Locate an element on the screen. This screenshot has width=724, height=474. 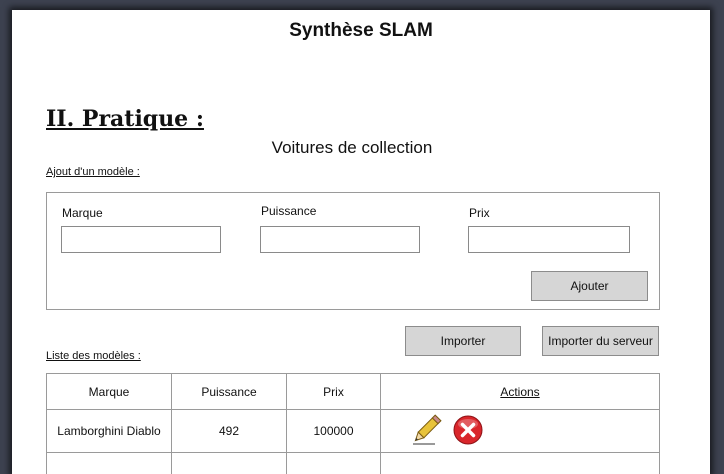
prix-input is located at coordinates (549, 239).